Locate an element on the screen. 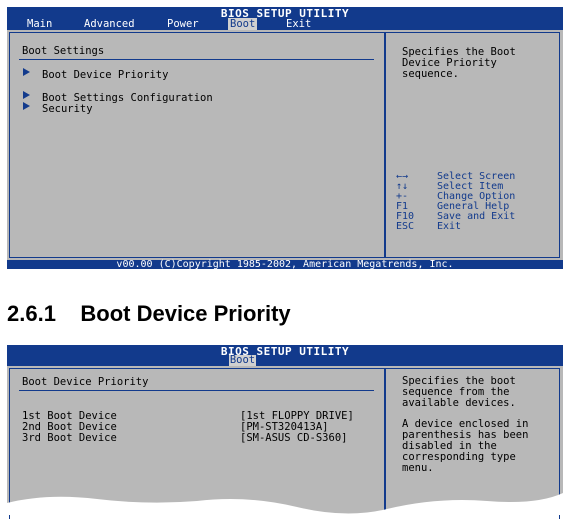  panel-divider is located at coordinates (385, 144).